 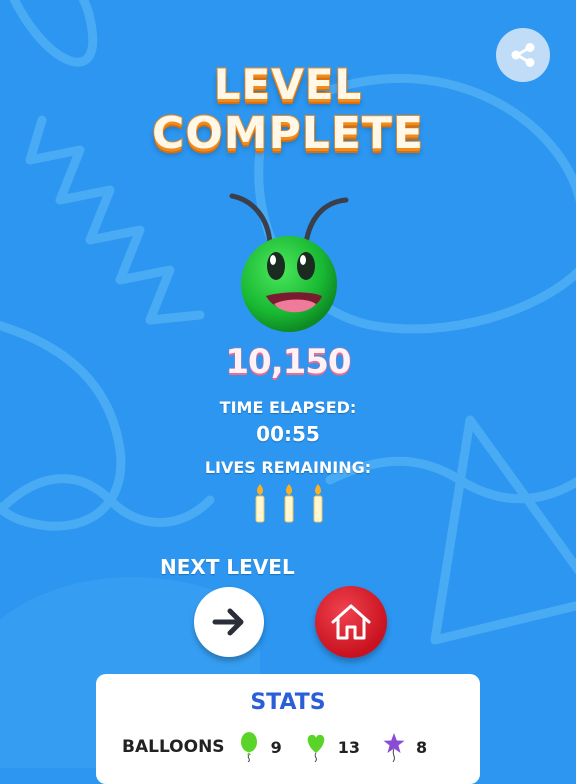 I want to click on time-elapsed-value: 00:55, so click(x=288, y=434).